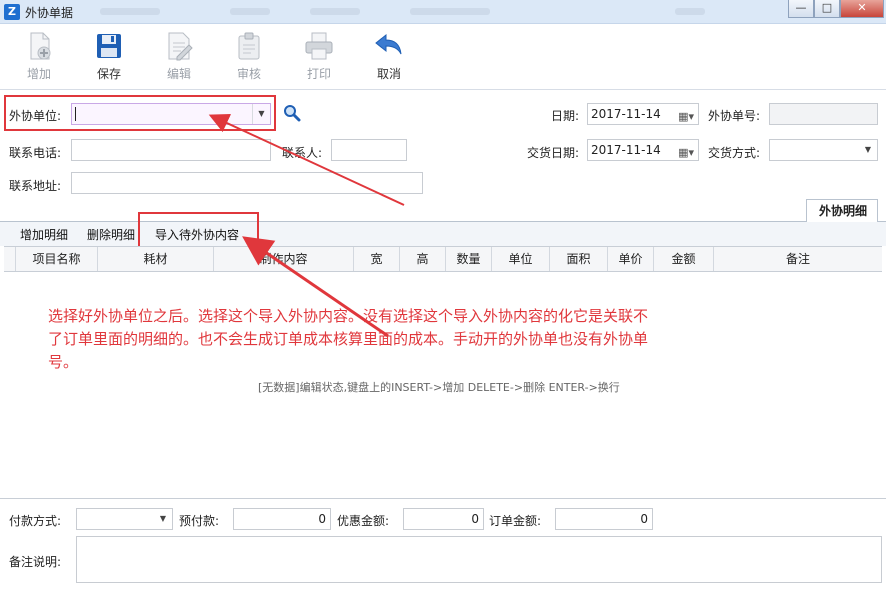 The image size is (886, 589). Describe the element at coordinates (247, 183) in the screenshot. I see `address-field` at that location.